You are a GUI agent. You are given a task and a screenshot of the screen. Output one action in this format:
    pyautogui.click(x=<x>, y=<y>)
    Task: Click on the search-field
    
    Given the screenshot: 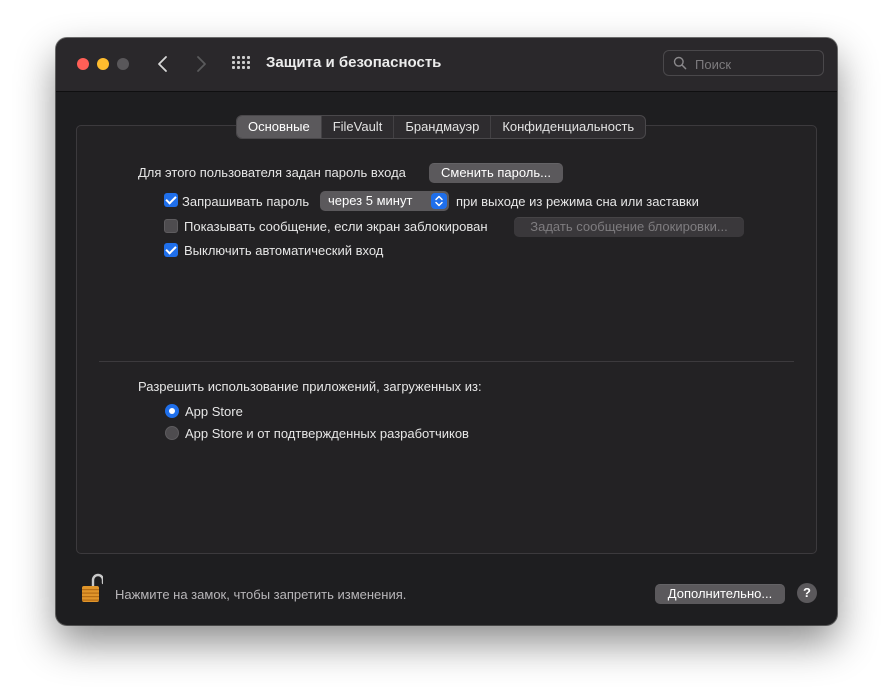 What is the action you would take?
    pyautogui.click(x=743, y=63)
    